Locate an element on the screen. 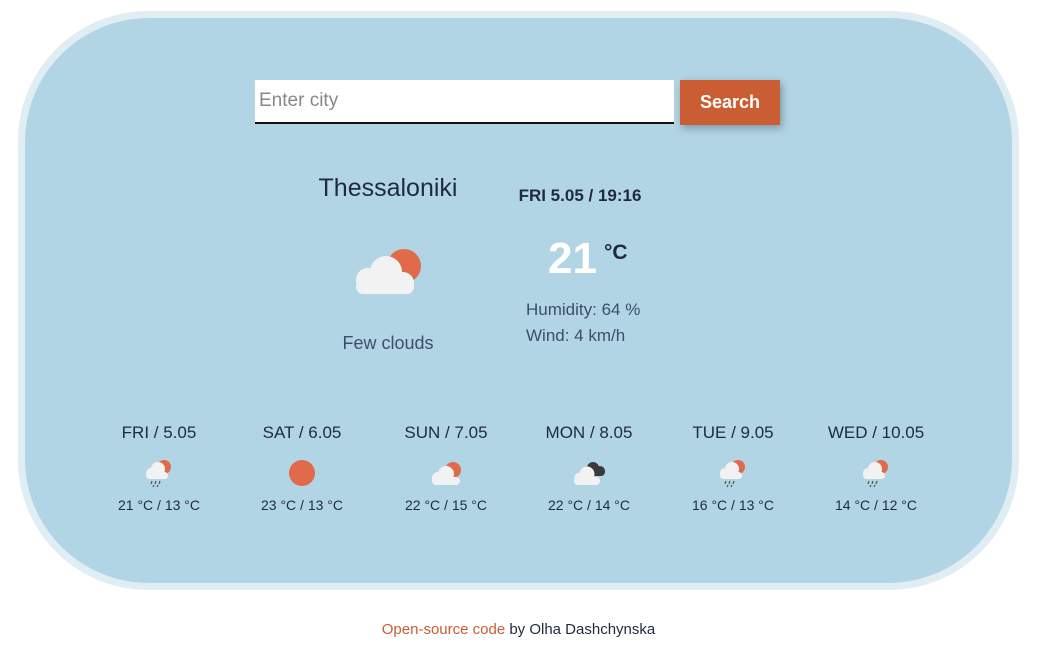 The height and width of the screenshot is (660, 1037). forecast-day: SUN / 7.05 22 °C / 15 °C is located at coordinates (446, 467).